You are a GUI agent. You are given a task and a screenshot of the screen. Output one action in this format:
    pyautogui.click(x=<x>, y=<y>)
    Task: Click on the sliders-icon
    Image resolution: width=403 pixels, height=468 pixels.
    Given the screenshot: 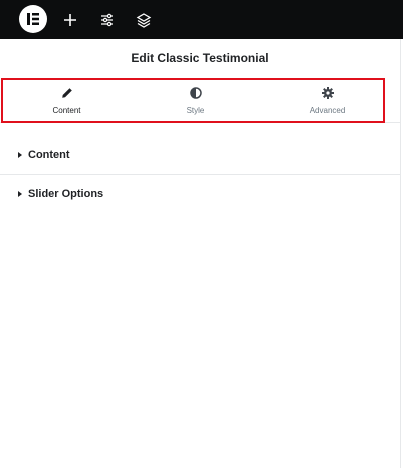 What is the action you would take?
    pyautogui.click(x=107, y=20)
    